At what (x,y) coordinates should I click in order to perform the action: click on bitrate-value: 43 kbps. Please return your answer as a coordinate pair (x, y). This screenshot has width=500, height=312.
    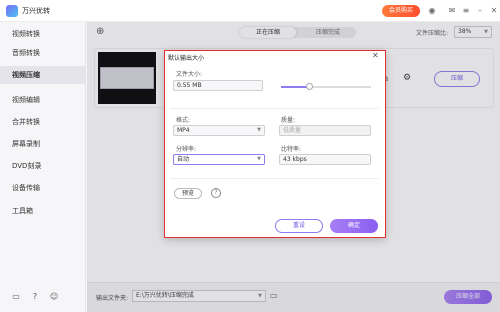
    Looking at the image, I should click on (295, 159).